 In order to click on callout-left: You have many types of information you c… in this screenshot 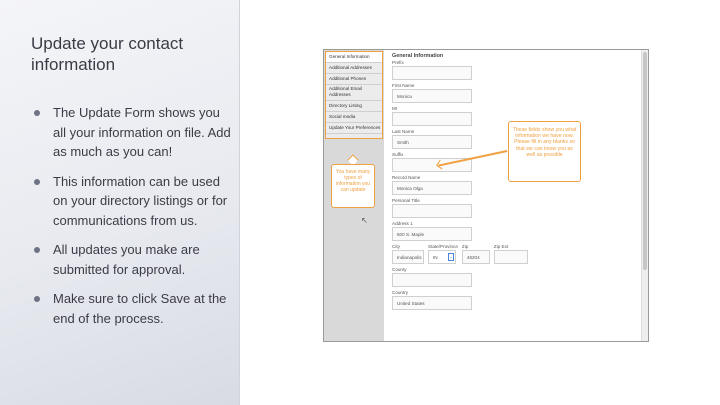, I will do `click(353, 186)`.